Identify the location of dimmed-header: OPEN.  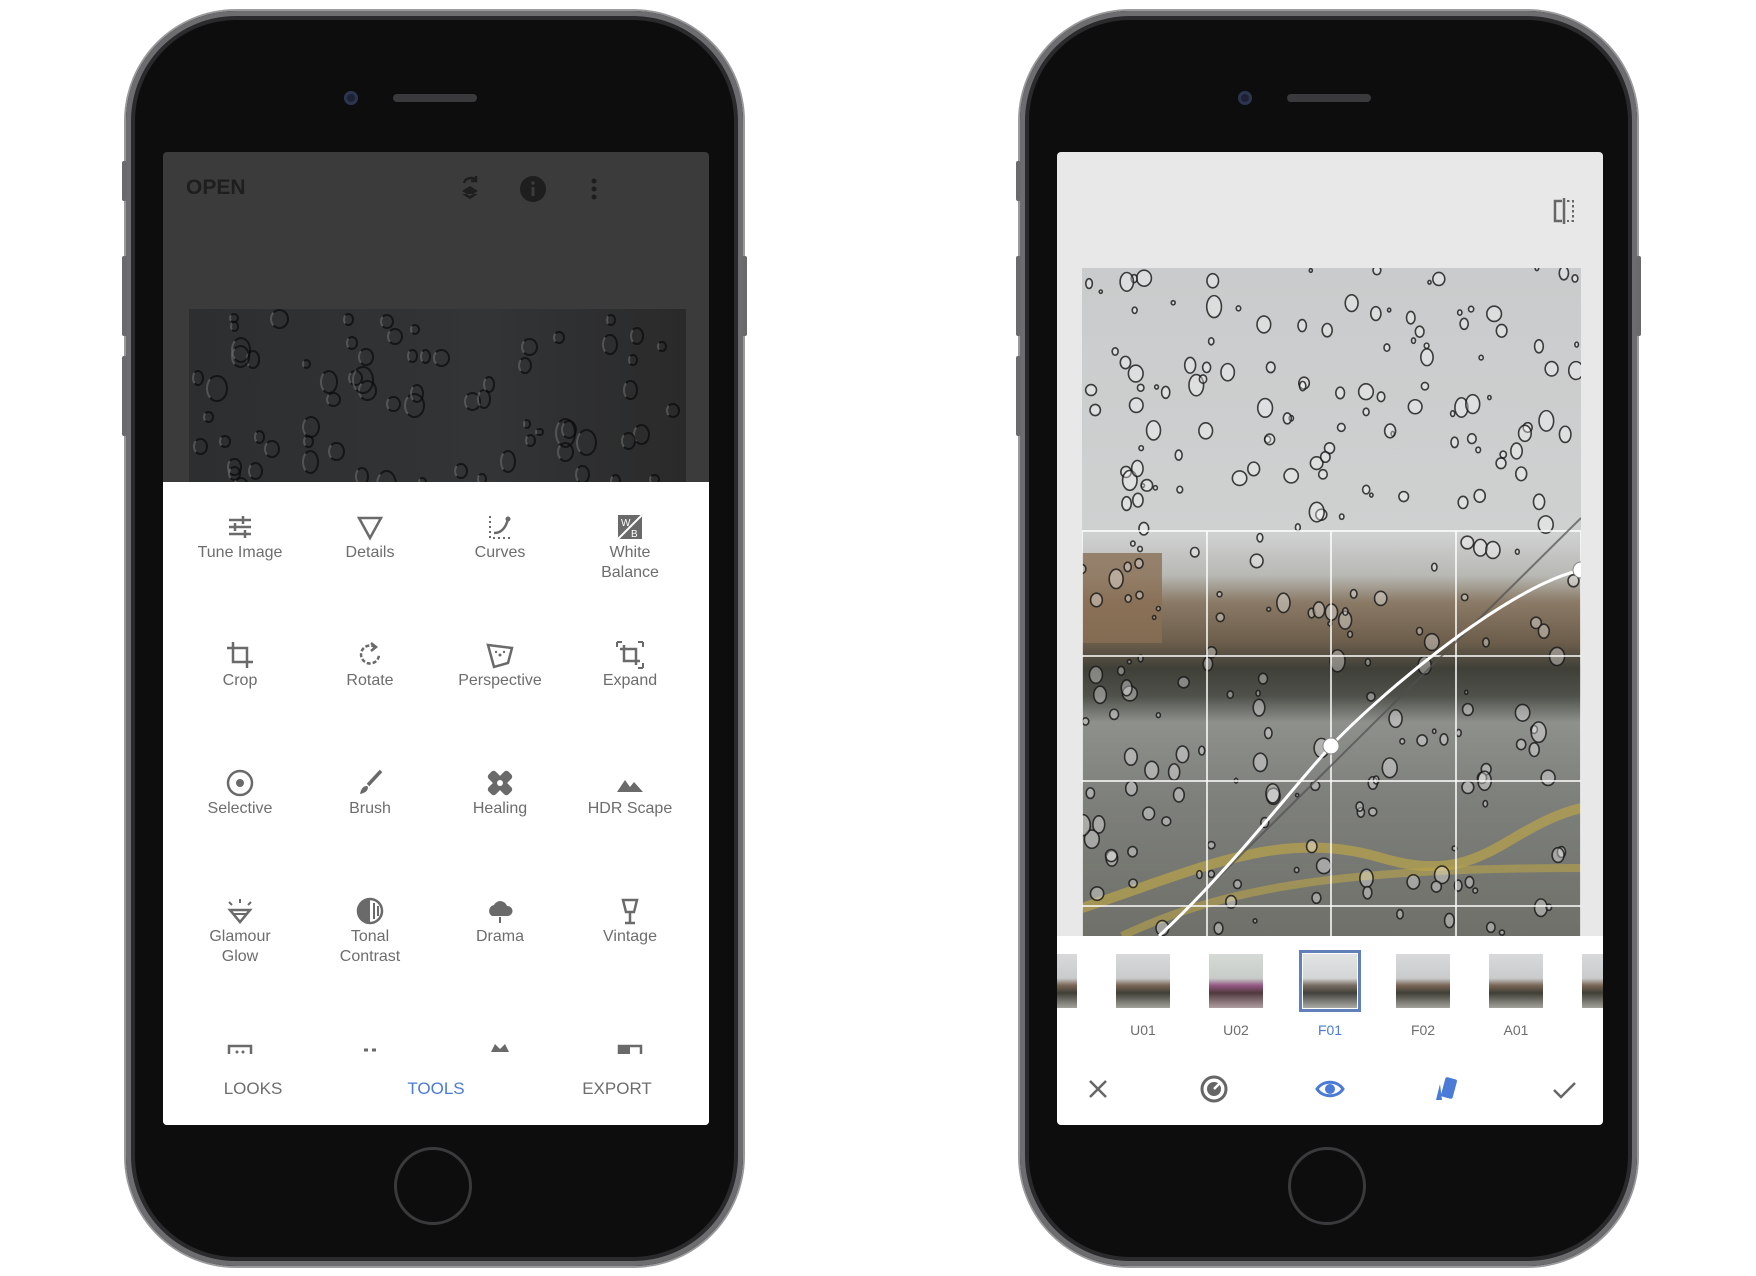
(436, 317).